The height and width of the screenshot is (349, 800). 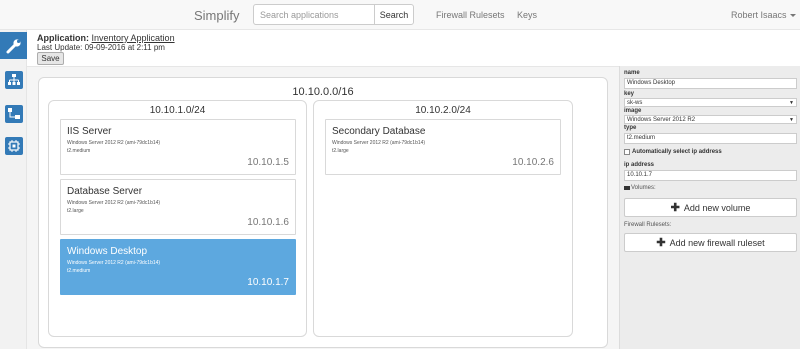 I want to click on type-label: type, so click(x=630, y=128).